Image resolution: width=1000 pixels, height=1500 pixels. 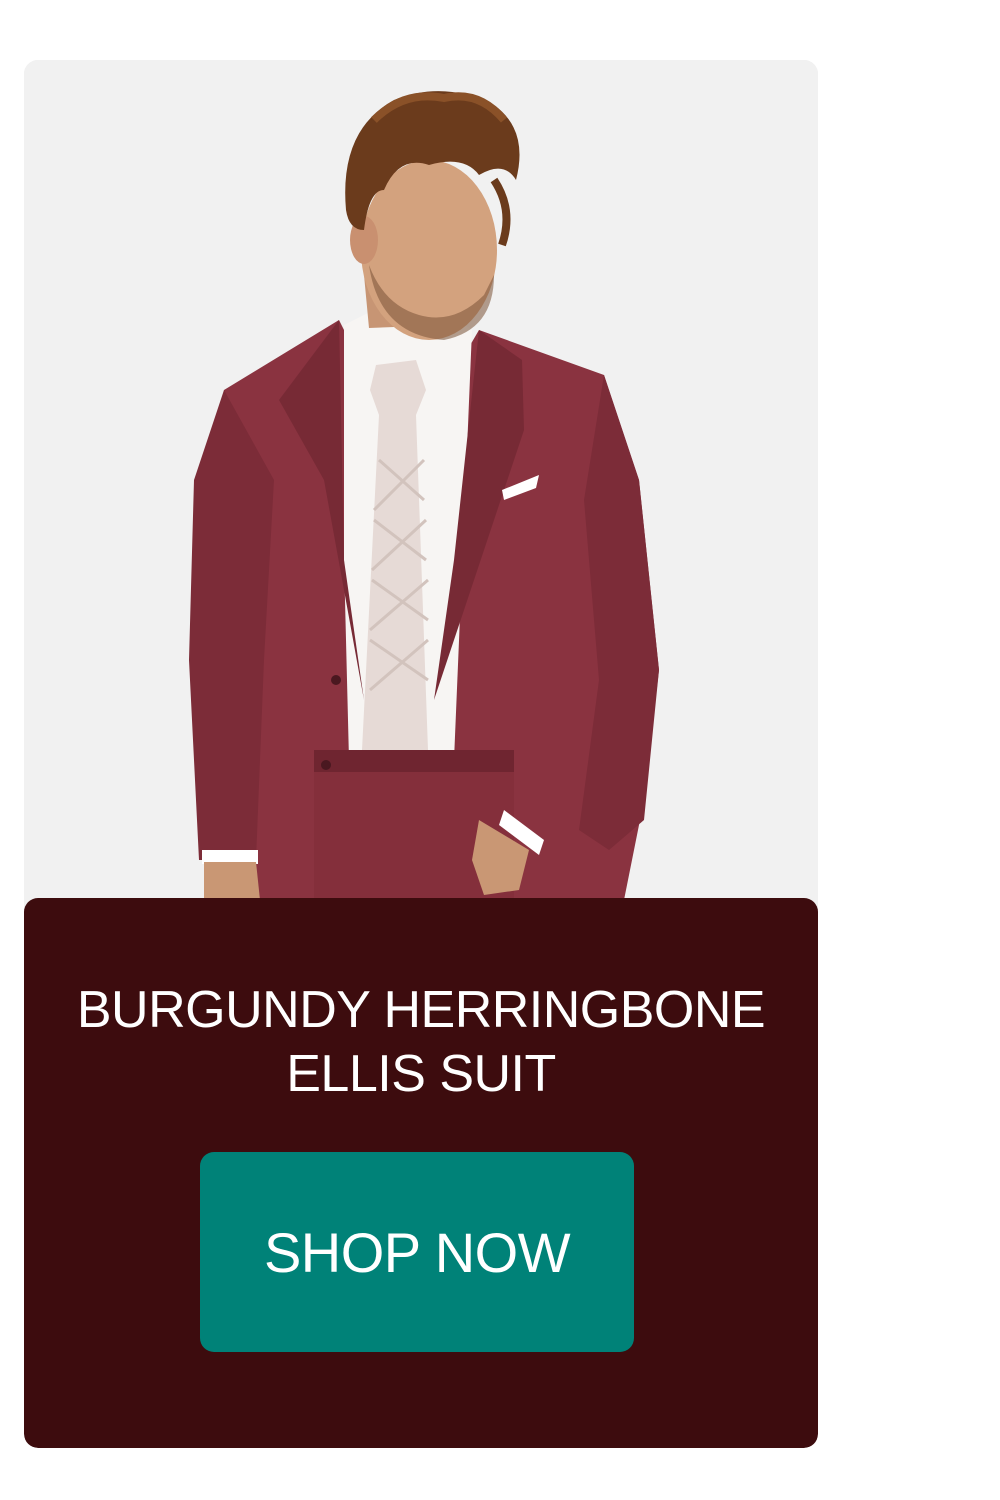 I want to click on product-title-line-1: BURGUNDY HERRINGBONE, so click(x=421, y=1010).